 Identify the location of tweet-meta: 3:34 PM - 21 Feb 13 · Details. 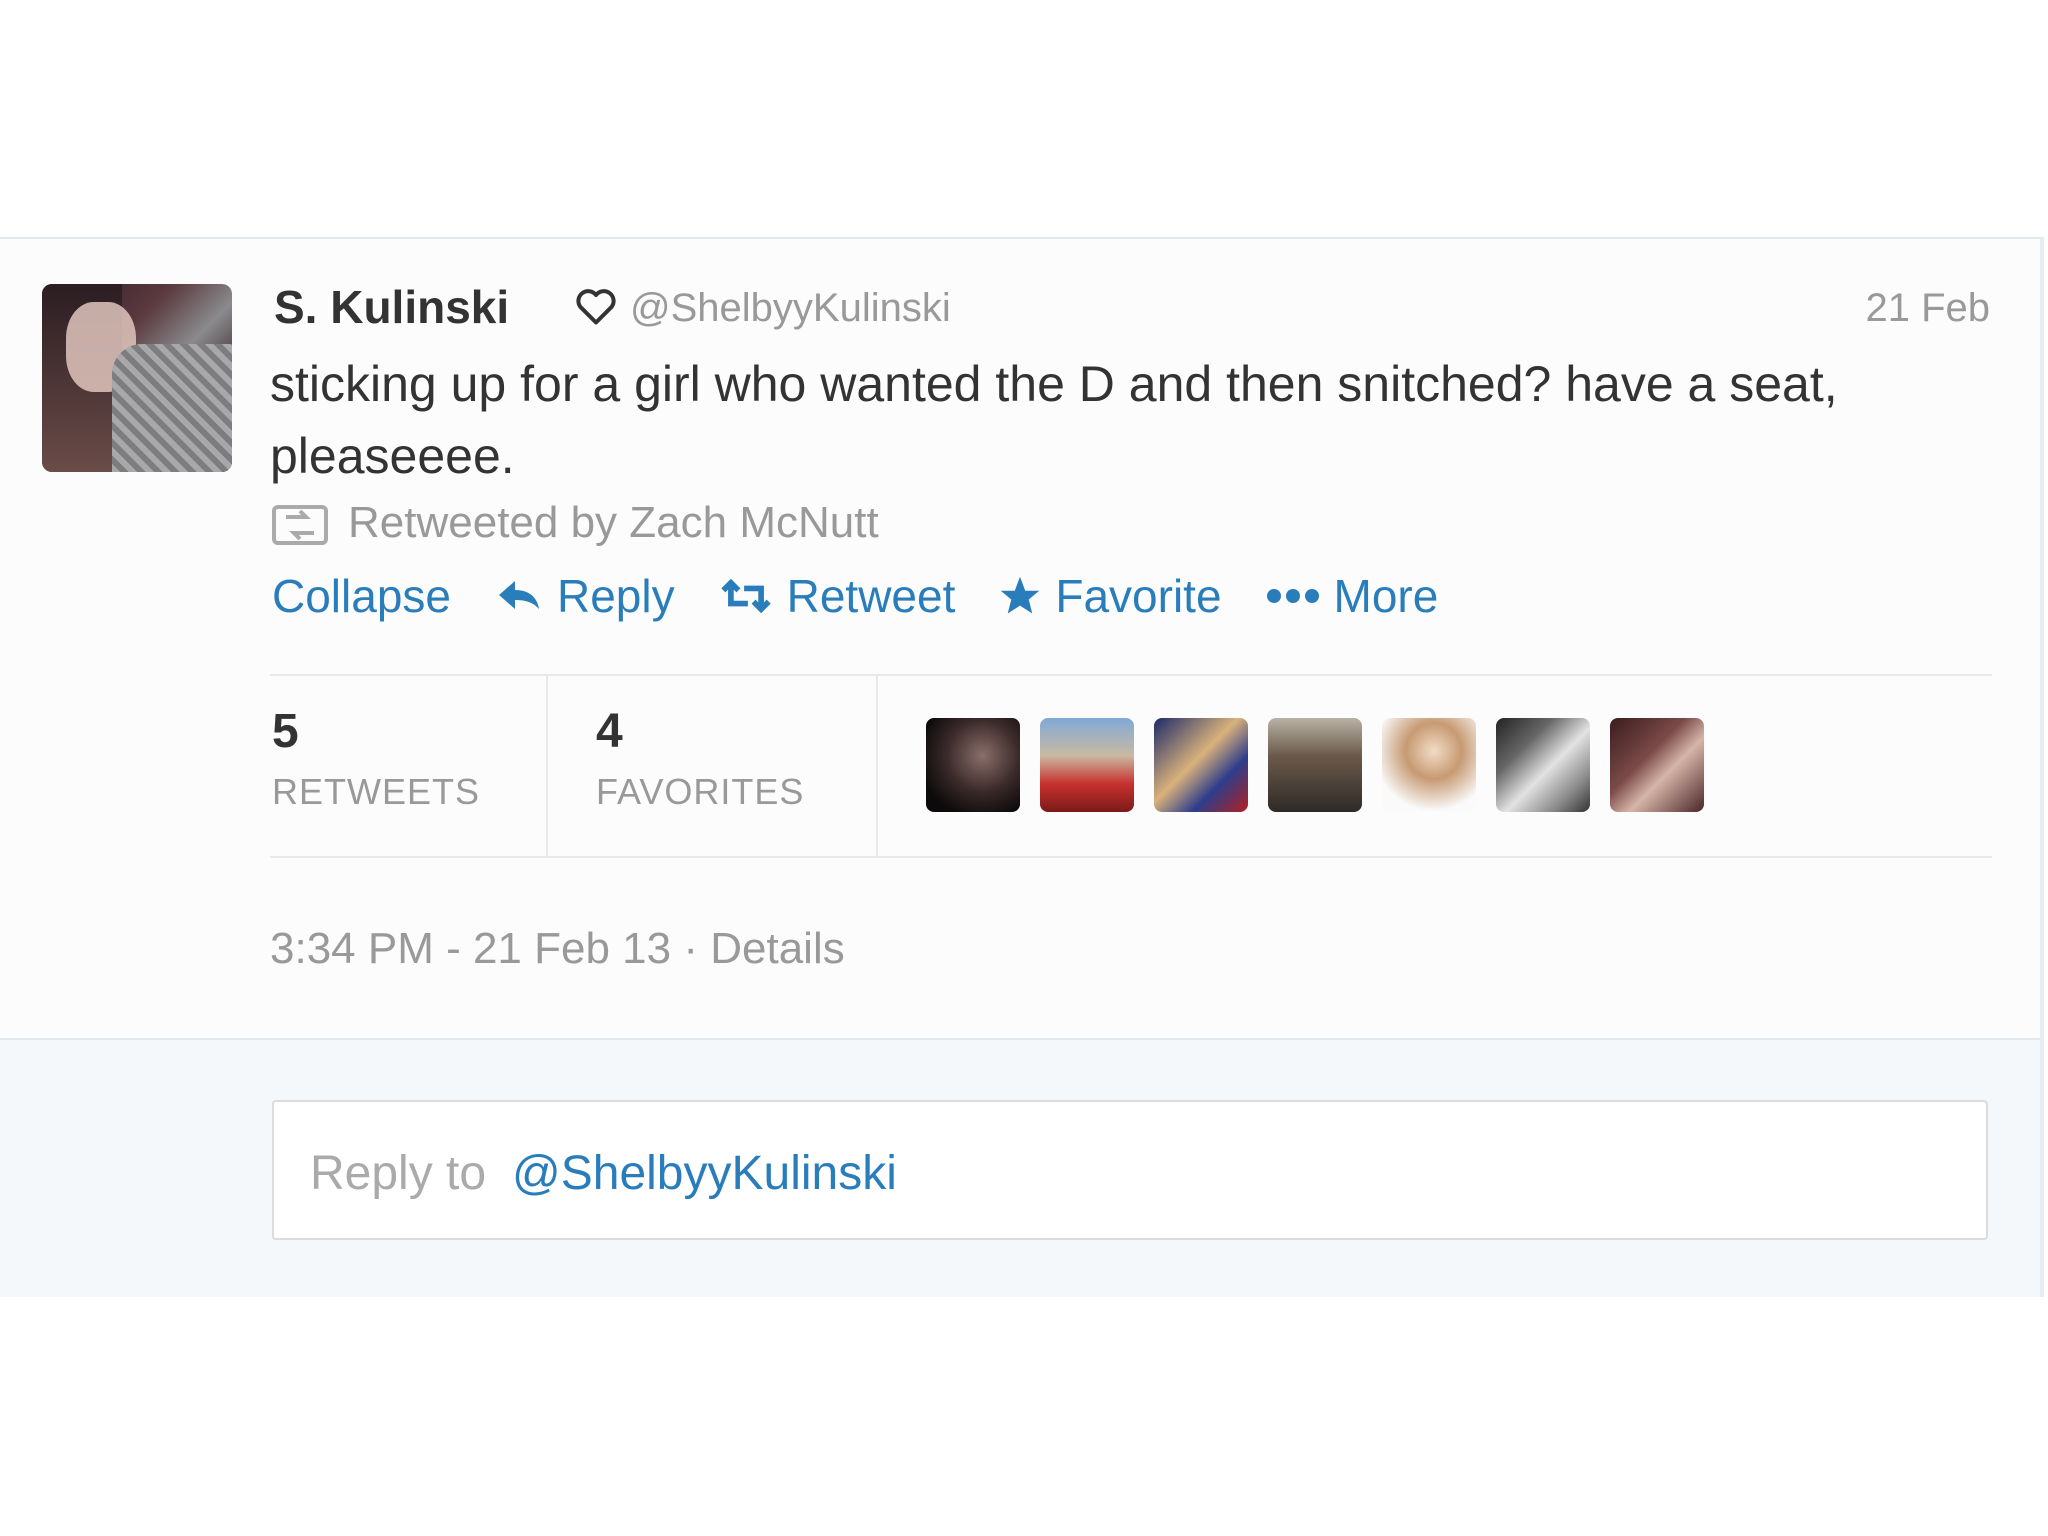
(557, 949).